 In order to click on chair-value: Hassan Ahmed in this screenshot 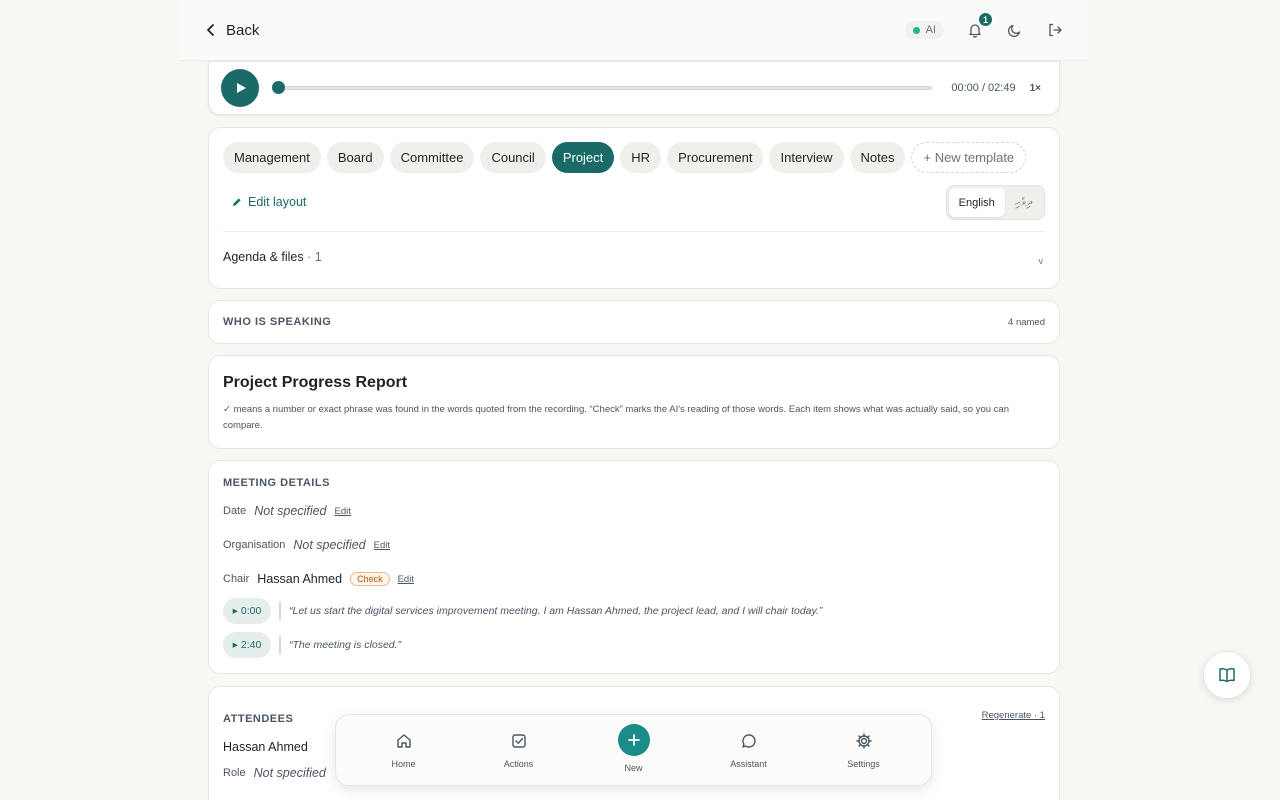, I will do `click(300, 579)`.